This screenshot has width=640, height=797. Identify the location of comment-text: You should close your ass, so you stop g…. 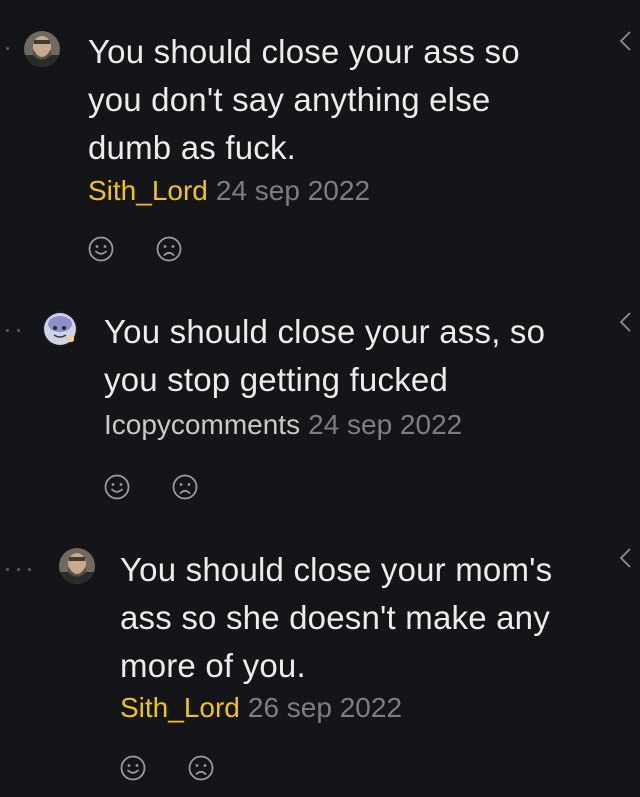
(325, 355).